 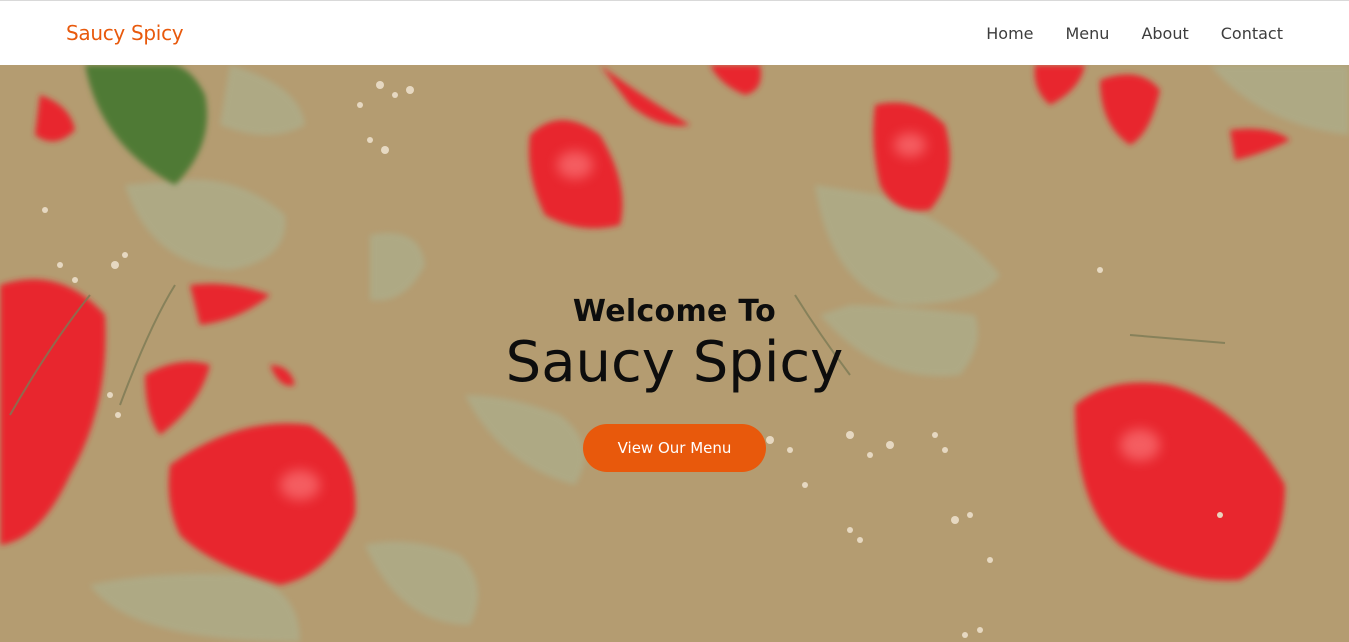 I want to click on nav-item-contact: Contact, so click(x=1252, y=33).